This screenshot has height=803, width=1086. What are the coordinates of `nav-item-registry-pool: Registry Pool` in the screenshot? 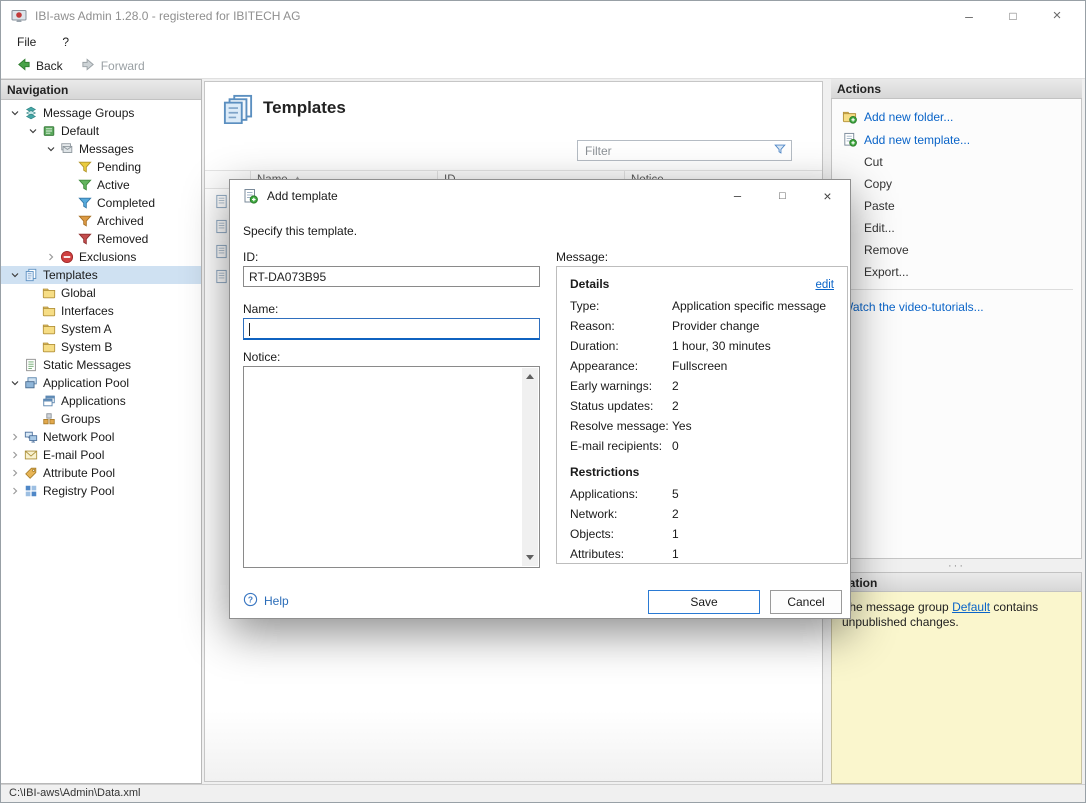 It's located at (101, 491).